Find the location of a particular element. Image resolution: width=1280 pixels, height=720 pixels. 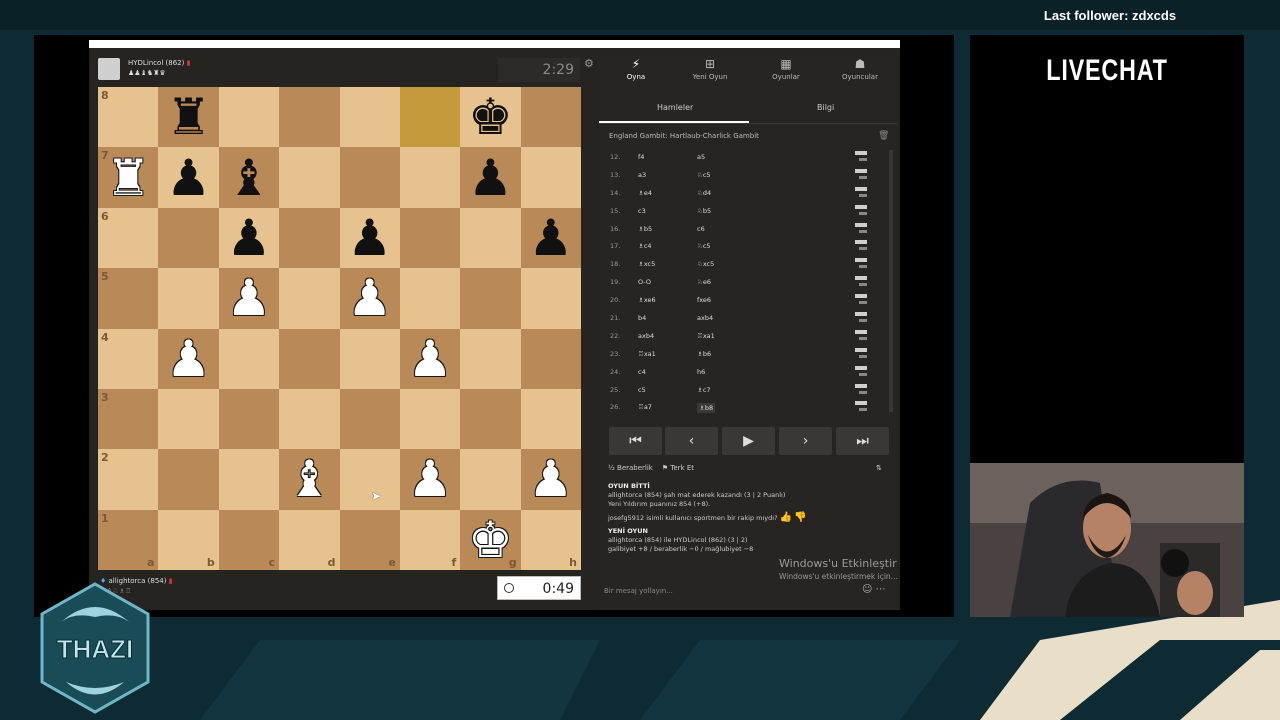

square-g1: g ♚ is located at coordinates (490, 539).